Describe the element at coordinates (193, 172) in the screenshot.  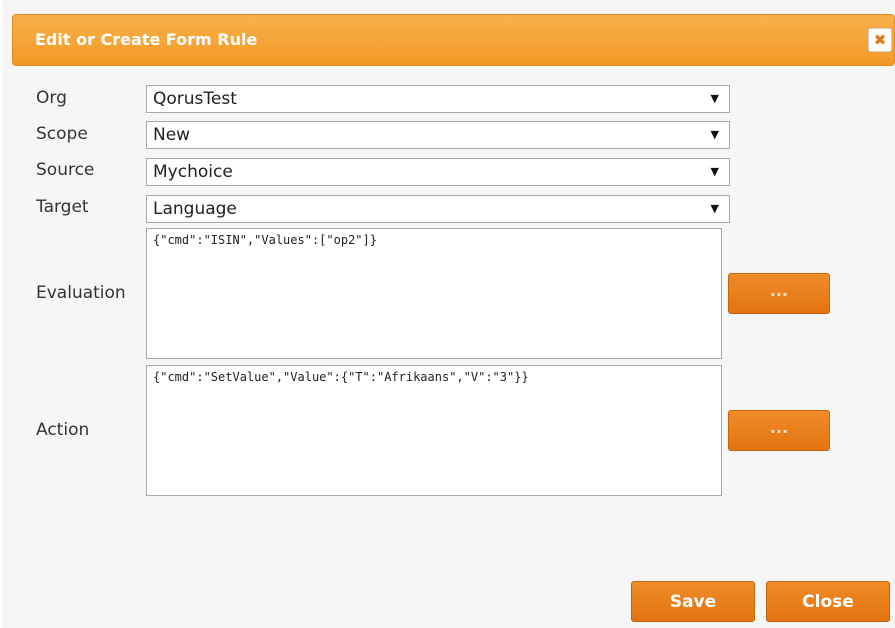
I see `source-value: Mychoice` at that location.